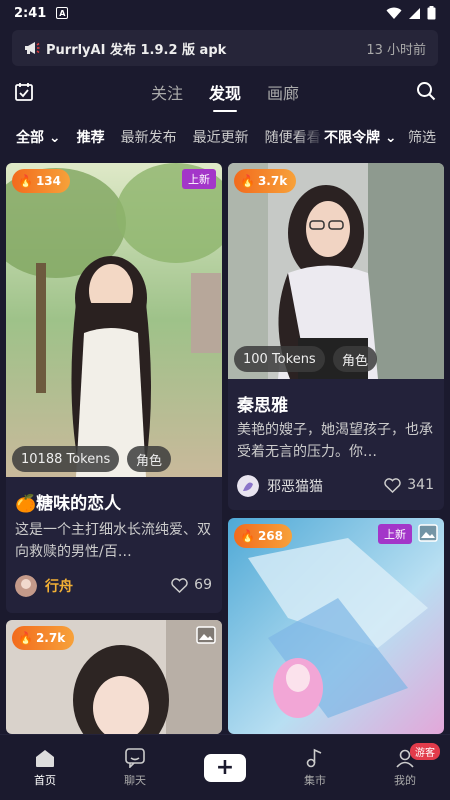  Describe the element at coordinates (45, 758) in the screenshot. I see `home-icon` at that location.